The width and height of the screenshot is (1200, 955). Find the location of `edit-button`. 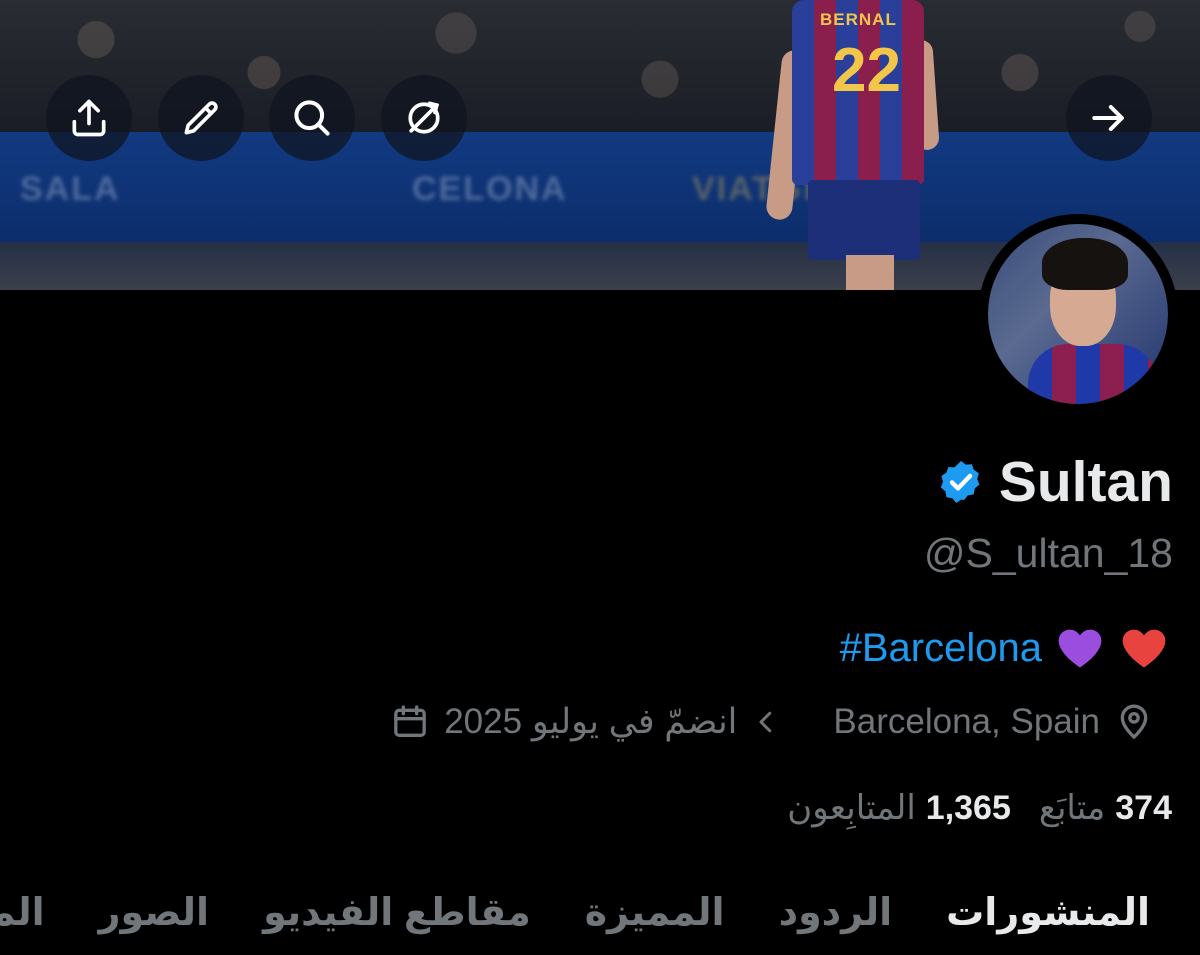

edit-button is located at coordinates (201, 118).